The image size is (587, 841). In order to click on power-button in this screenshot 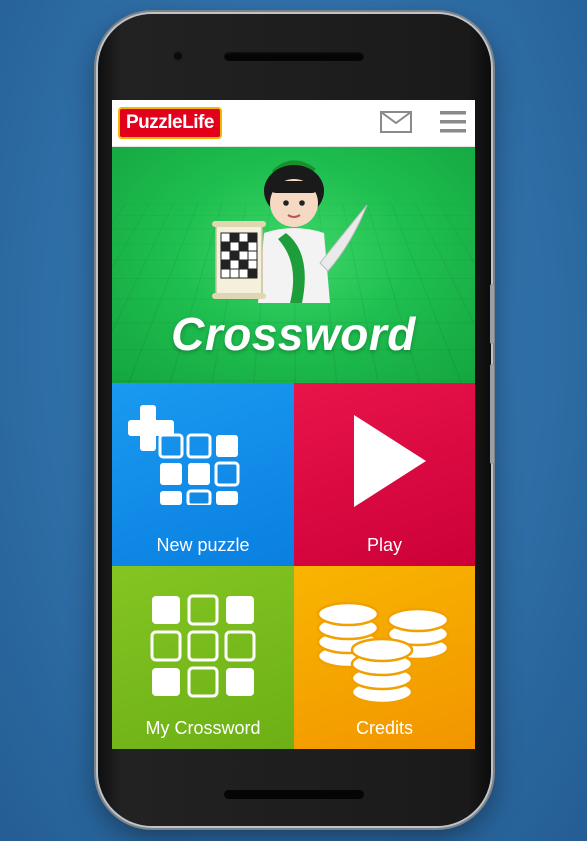, I will do `click(492, 314)`.